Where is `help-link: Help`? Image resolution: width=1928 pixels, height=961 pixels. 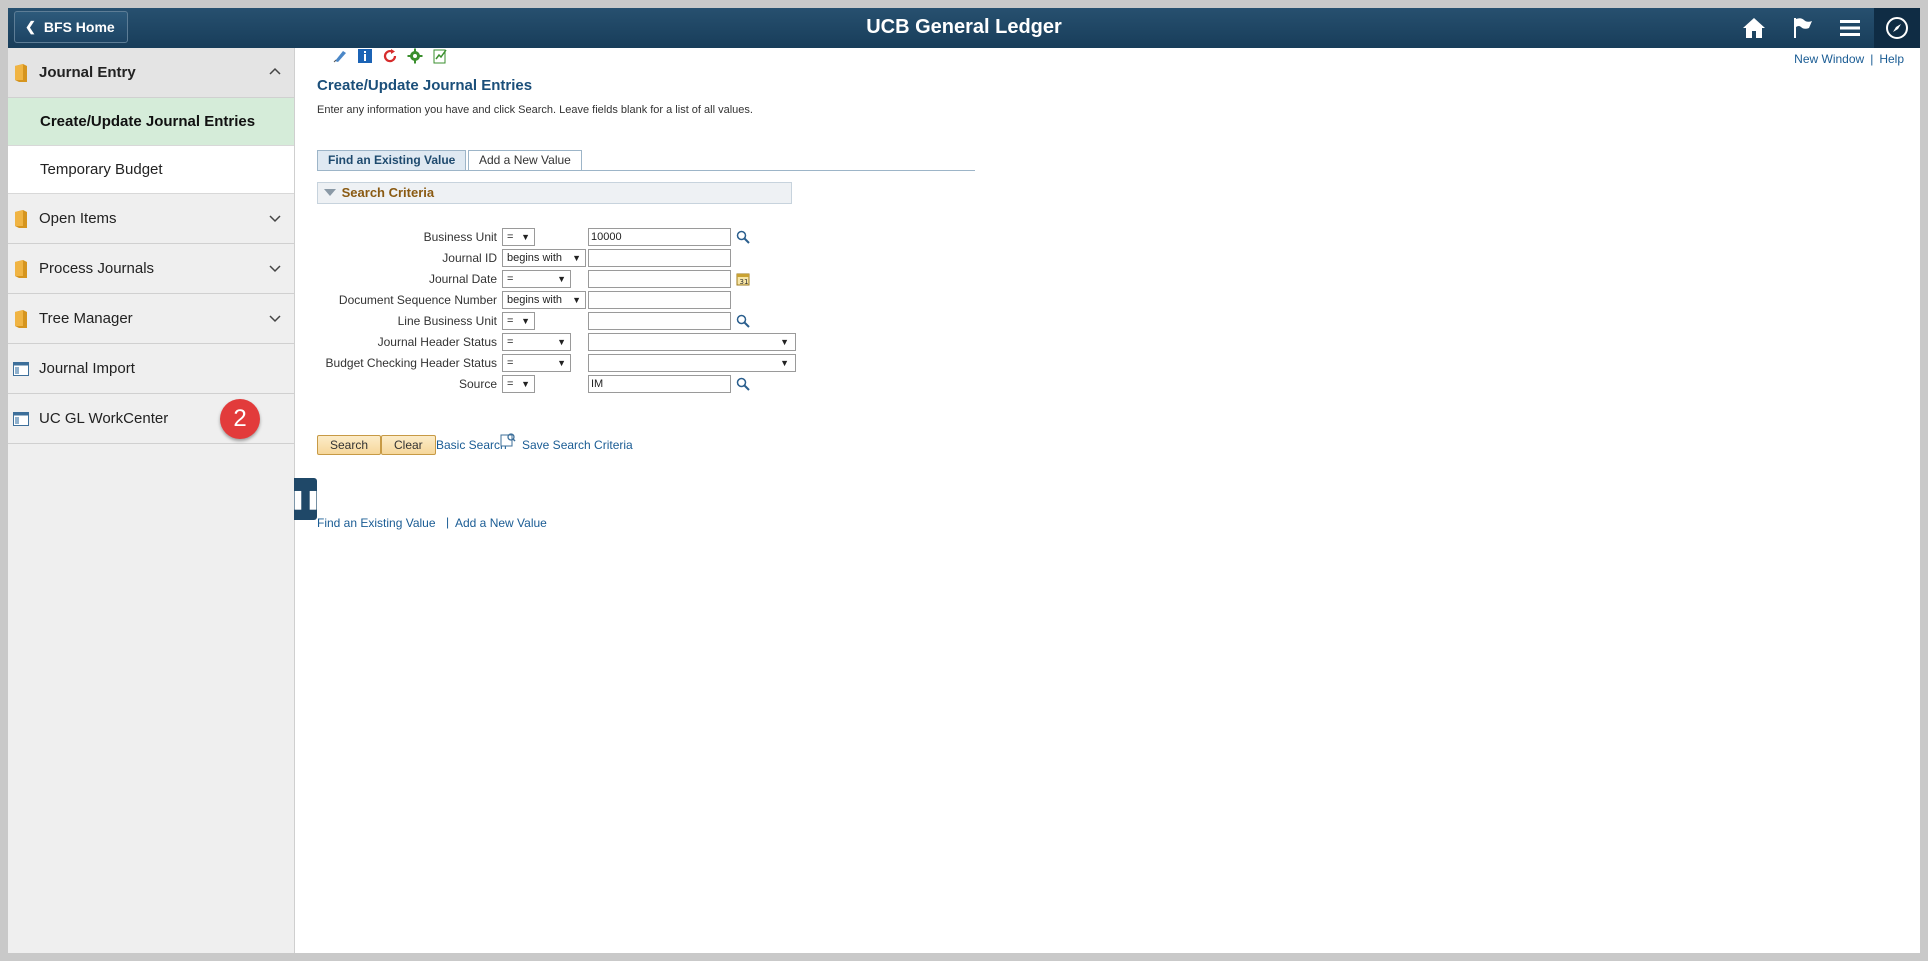 help-link: Help is located at coordinates (1891, 59).